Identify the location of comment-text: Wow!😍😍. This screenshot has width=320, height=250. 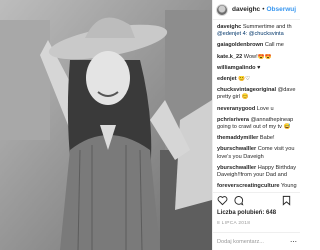
(257, 56).